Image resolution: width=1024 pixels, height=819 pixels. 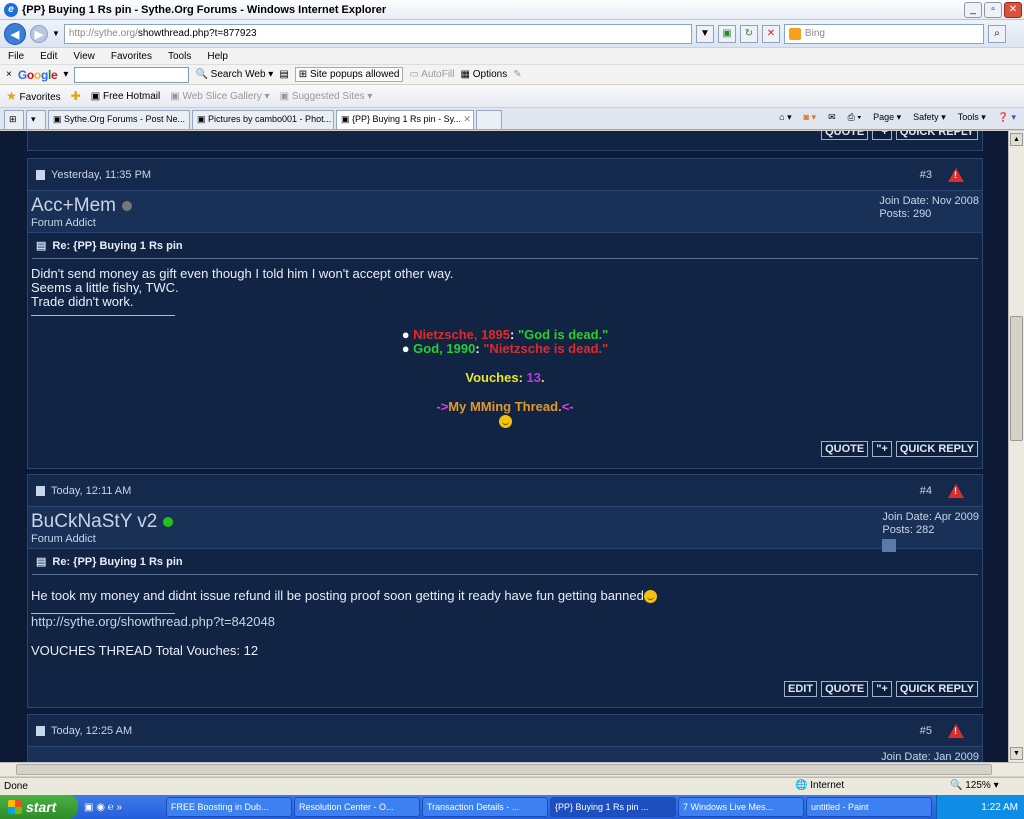 What do you see at coordinates (926, 731) in the screenshot?
I see `post-number: #5` at bounding box center [926, 731].